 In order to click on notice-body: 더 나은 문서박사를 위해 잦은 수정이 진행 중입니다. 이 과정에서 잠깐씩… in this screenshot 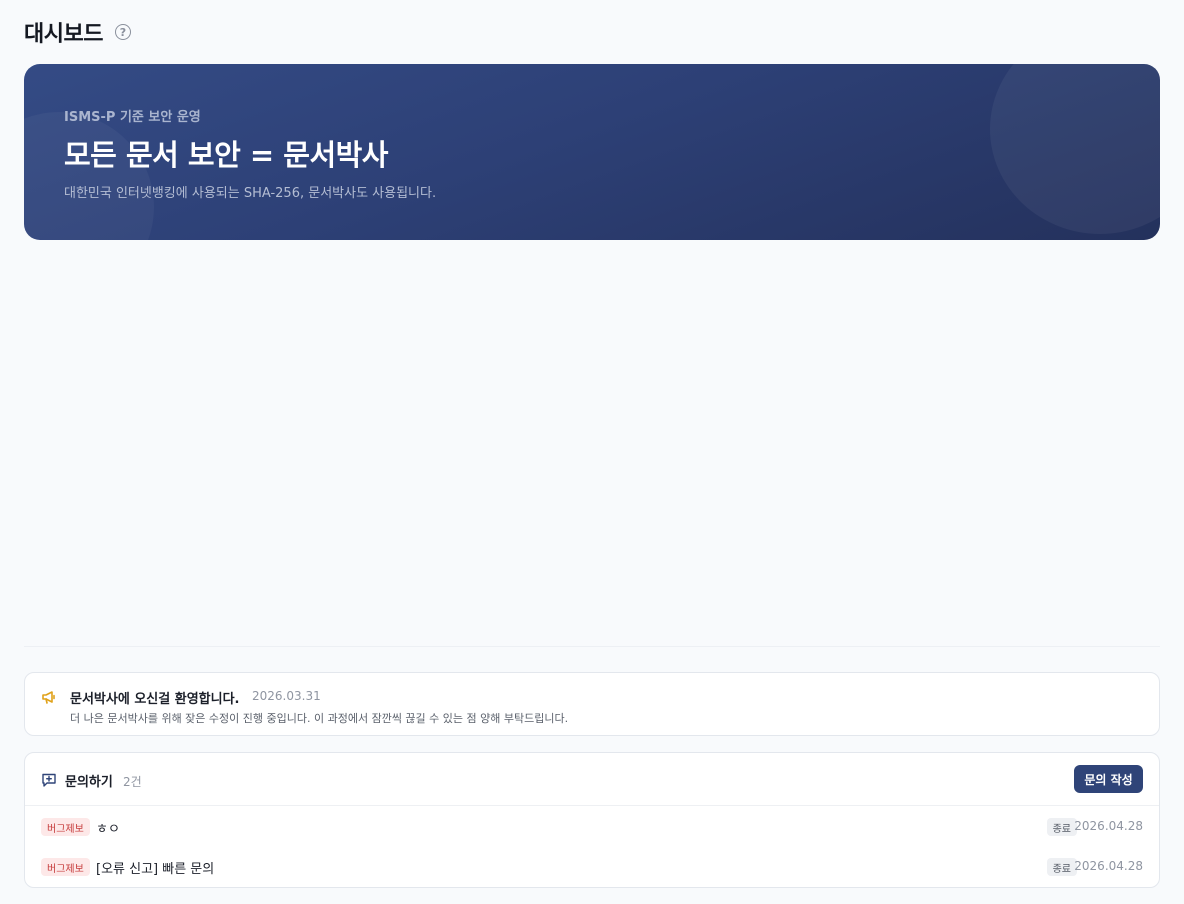, I will do `click(319, 718)`.